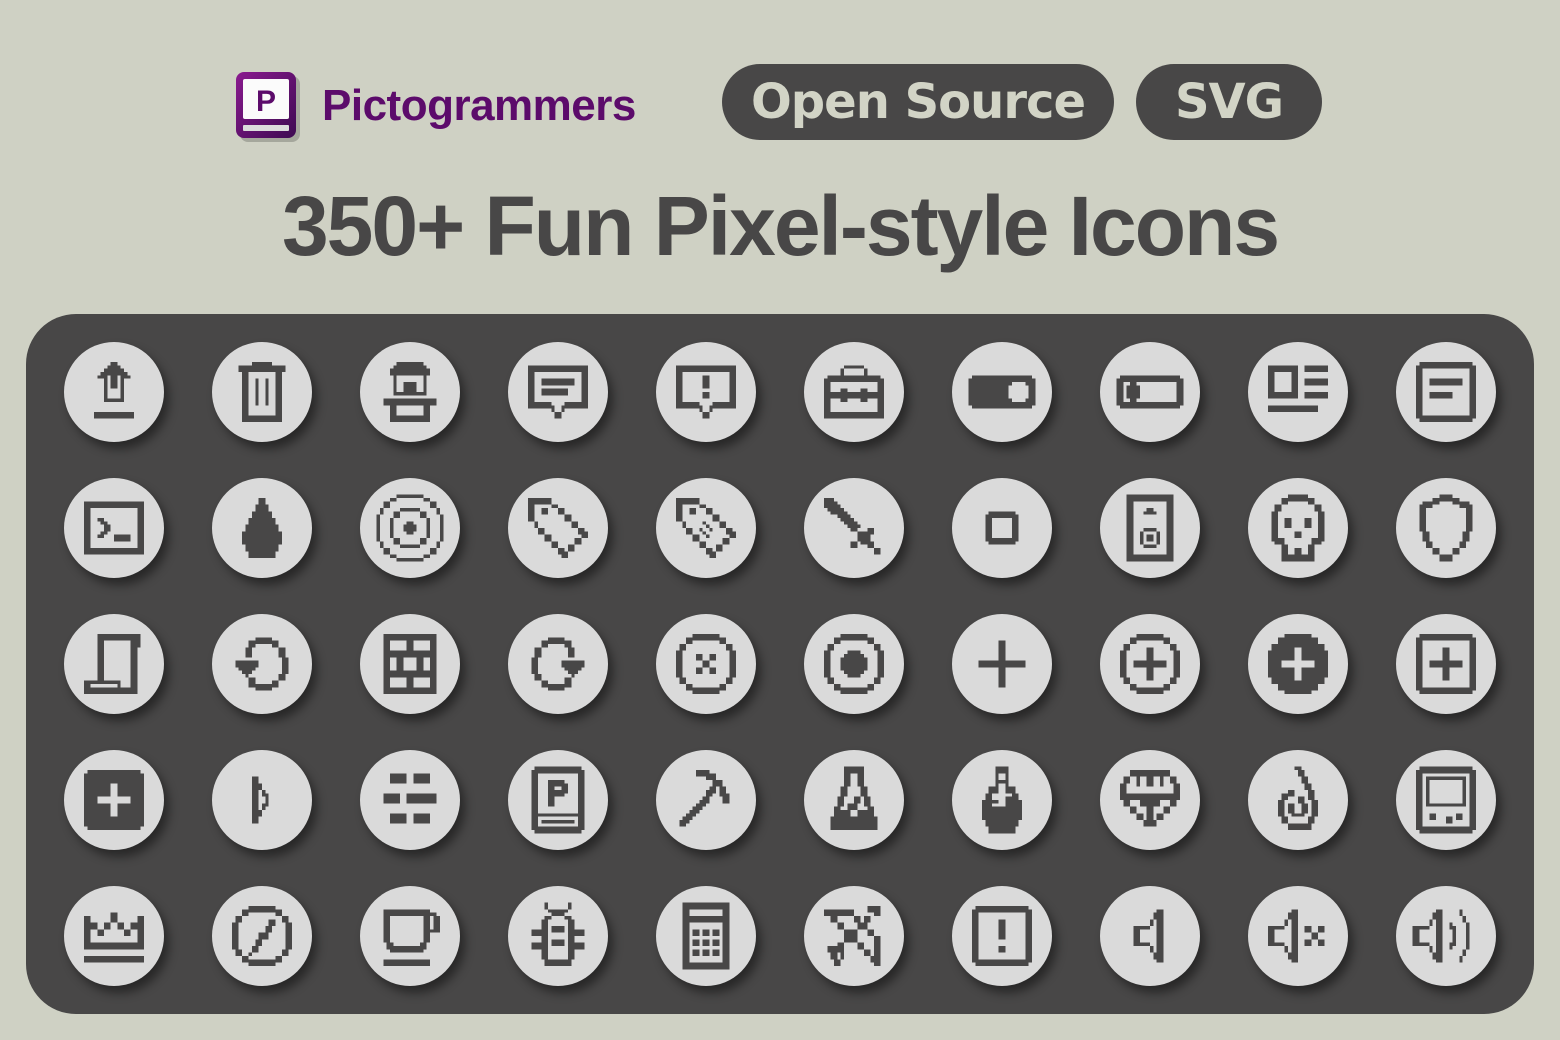 The image size is (1560, 1040). I want to click on icon-tile-shield, so click(1446, 528).